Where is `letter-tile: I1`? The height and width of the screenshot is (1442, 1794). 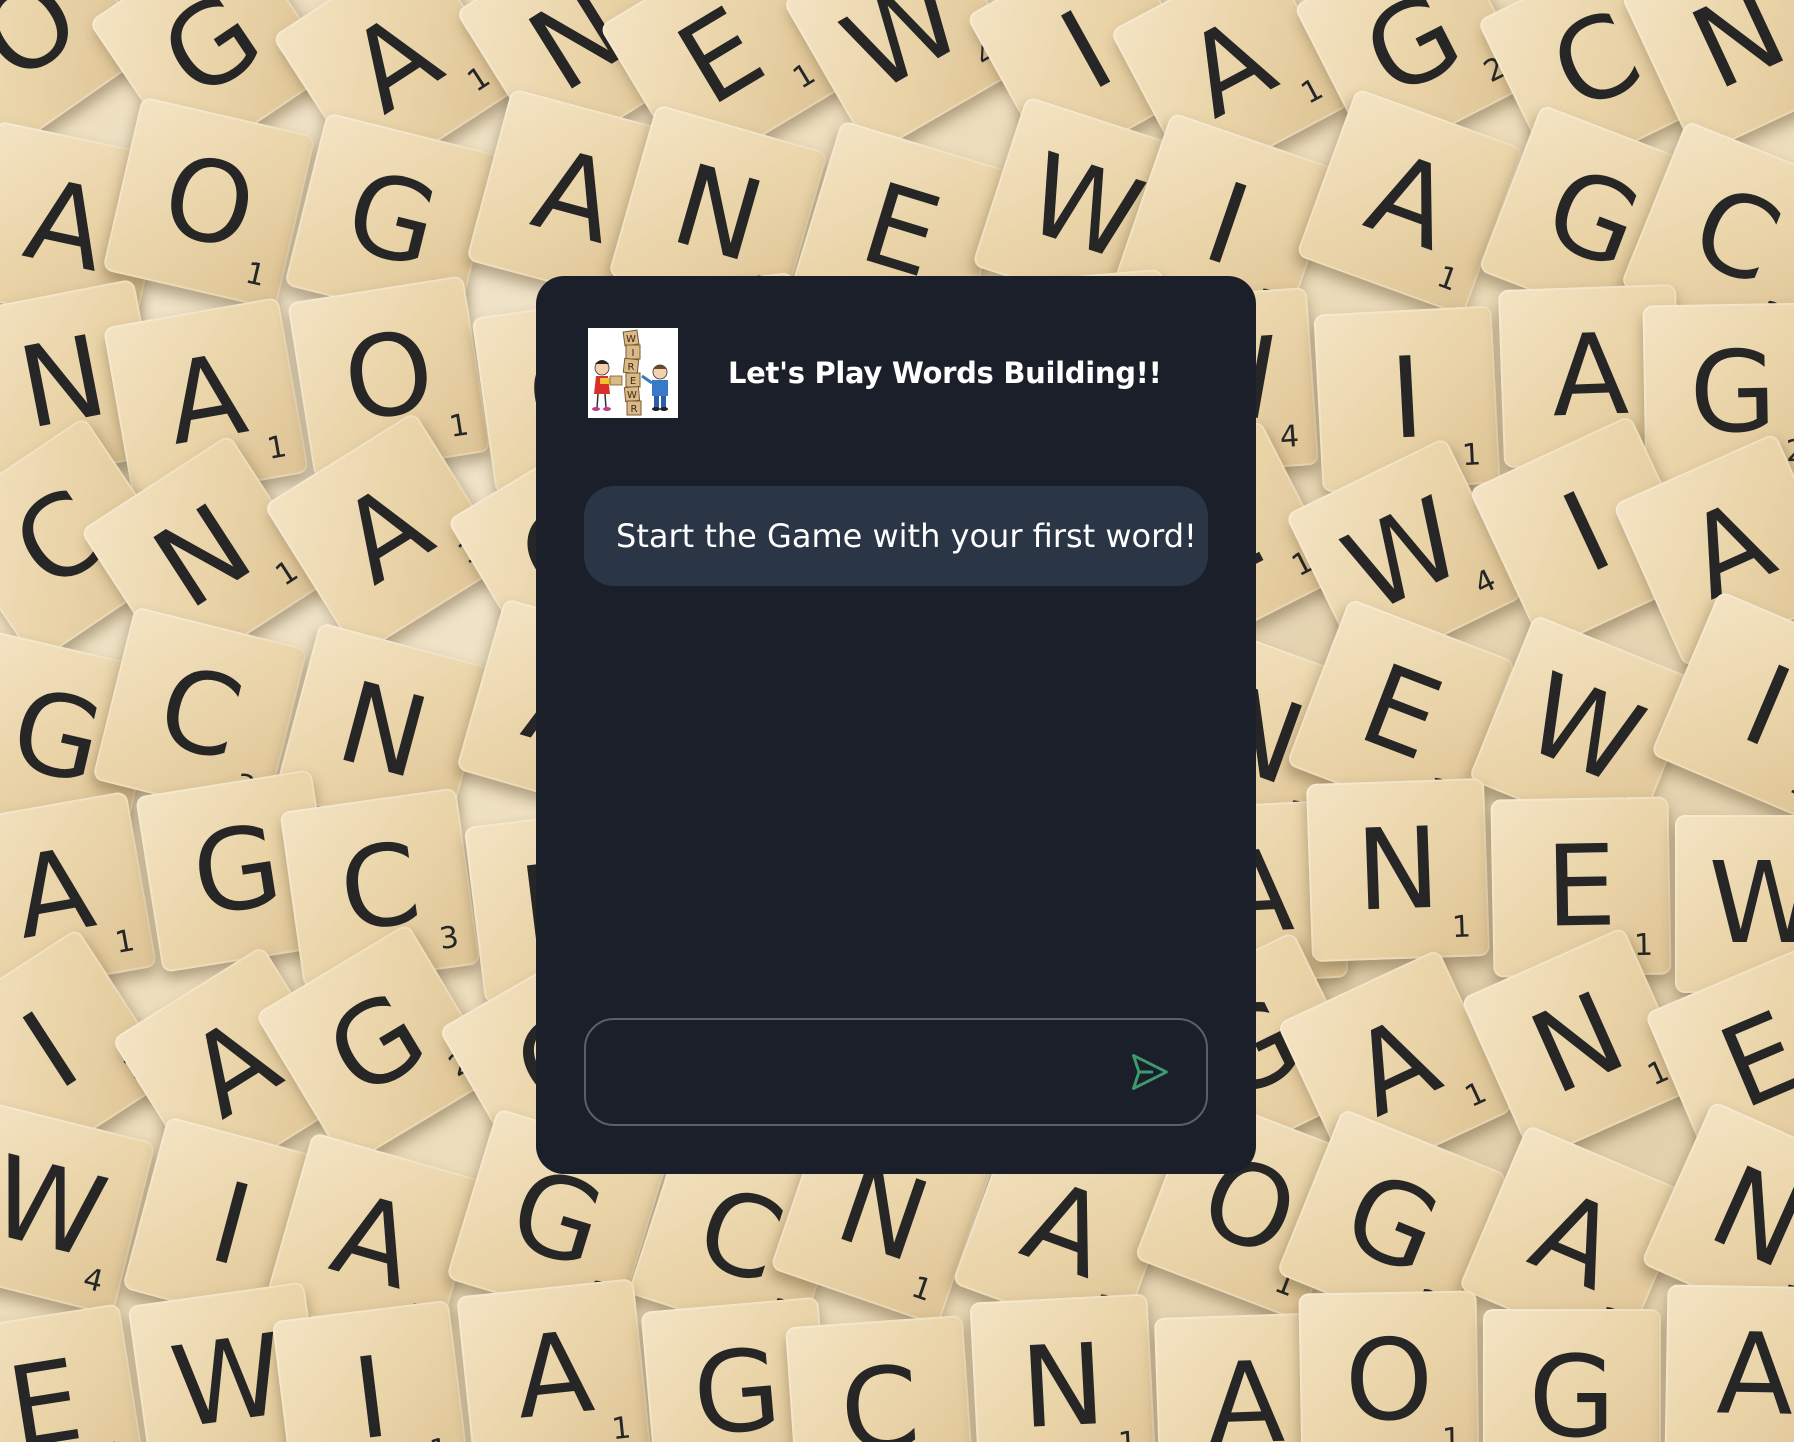
letter-tile: I1 is located at coordinates (371, 1370).